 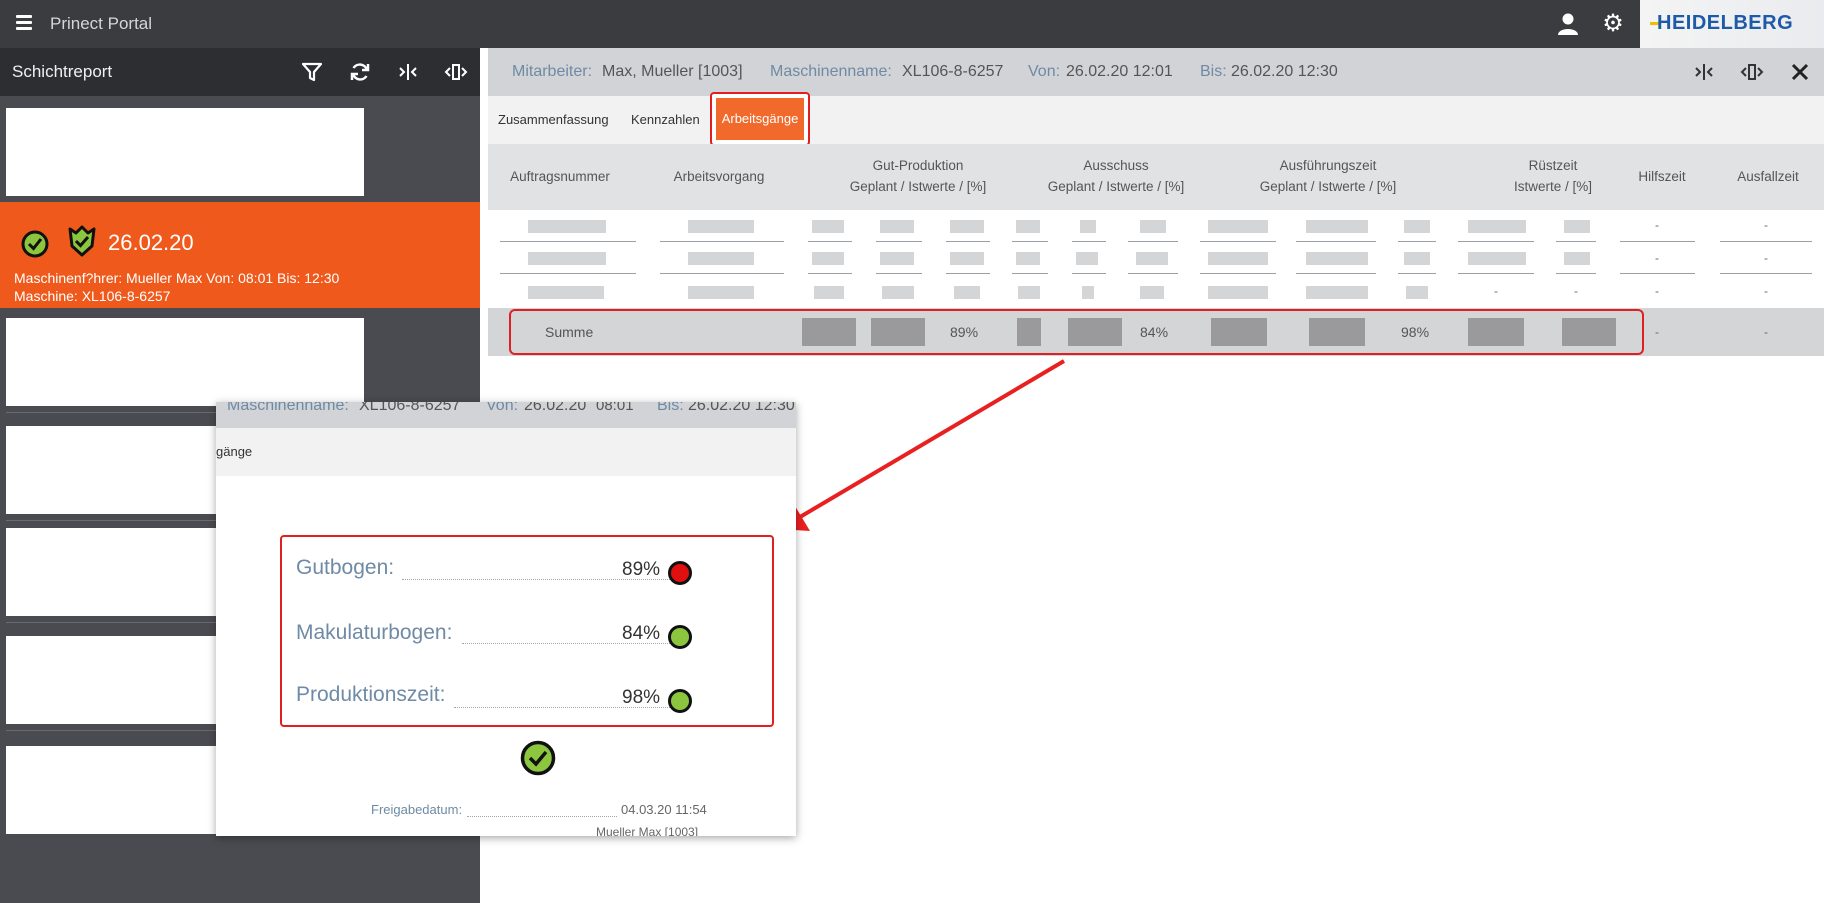 What do you see at coordinates (1328, 165) in the screenshot?
I see `col-ausfuehrungszeit: Ausführungszeit` at bounding box center [1328, 165].